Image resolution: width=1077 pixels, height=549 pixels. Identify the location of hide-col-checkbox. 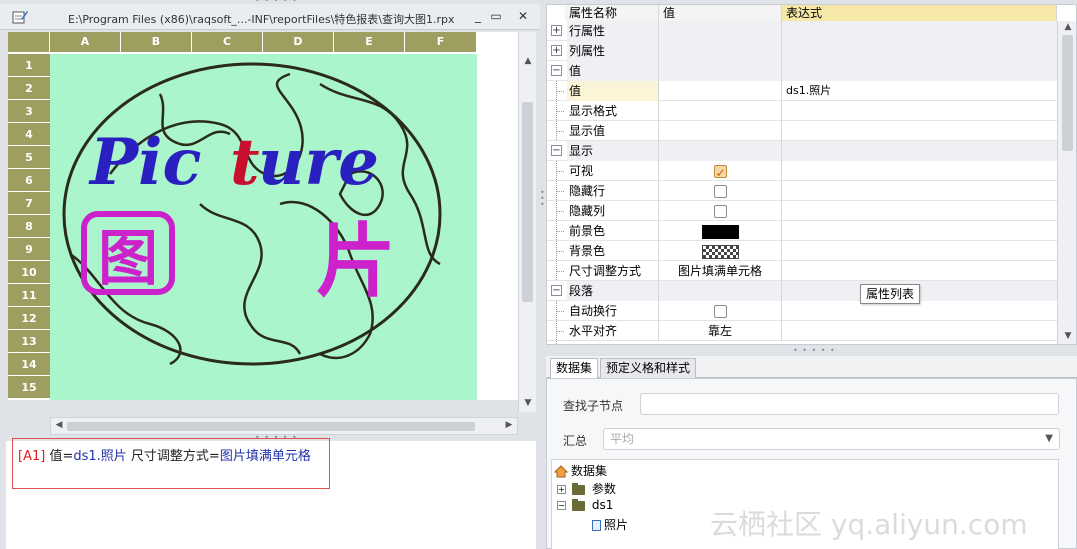
(720, 211).